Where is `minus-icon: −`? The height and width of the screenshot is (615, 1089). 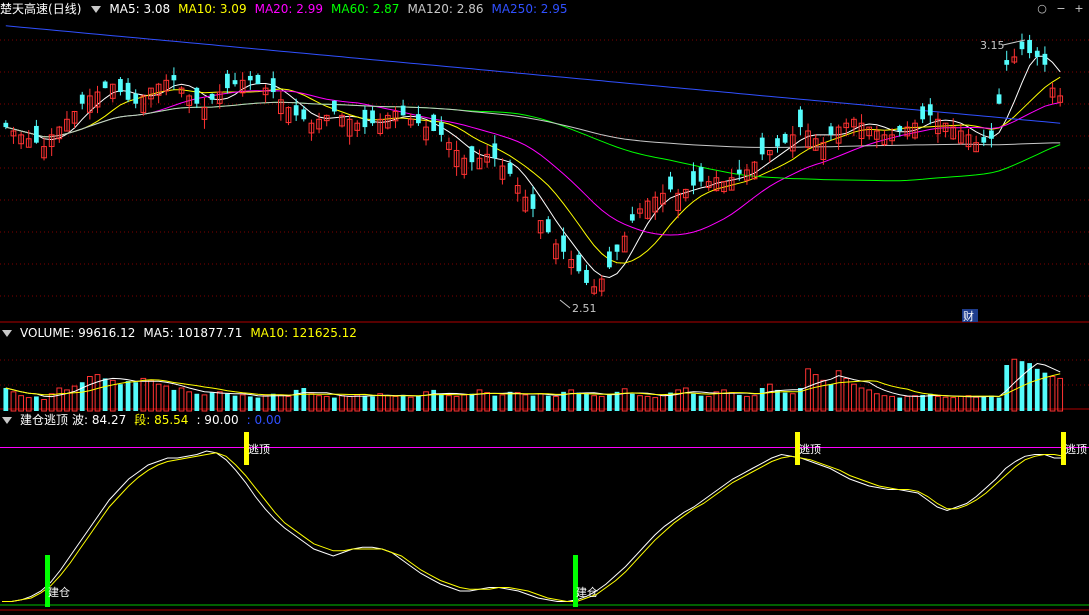
minus-icon: − is located at coordinates (1061, 9).